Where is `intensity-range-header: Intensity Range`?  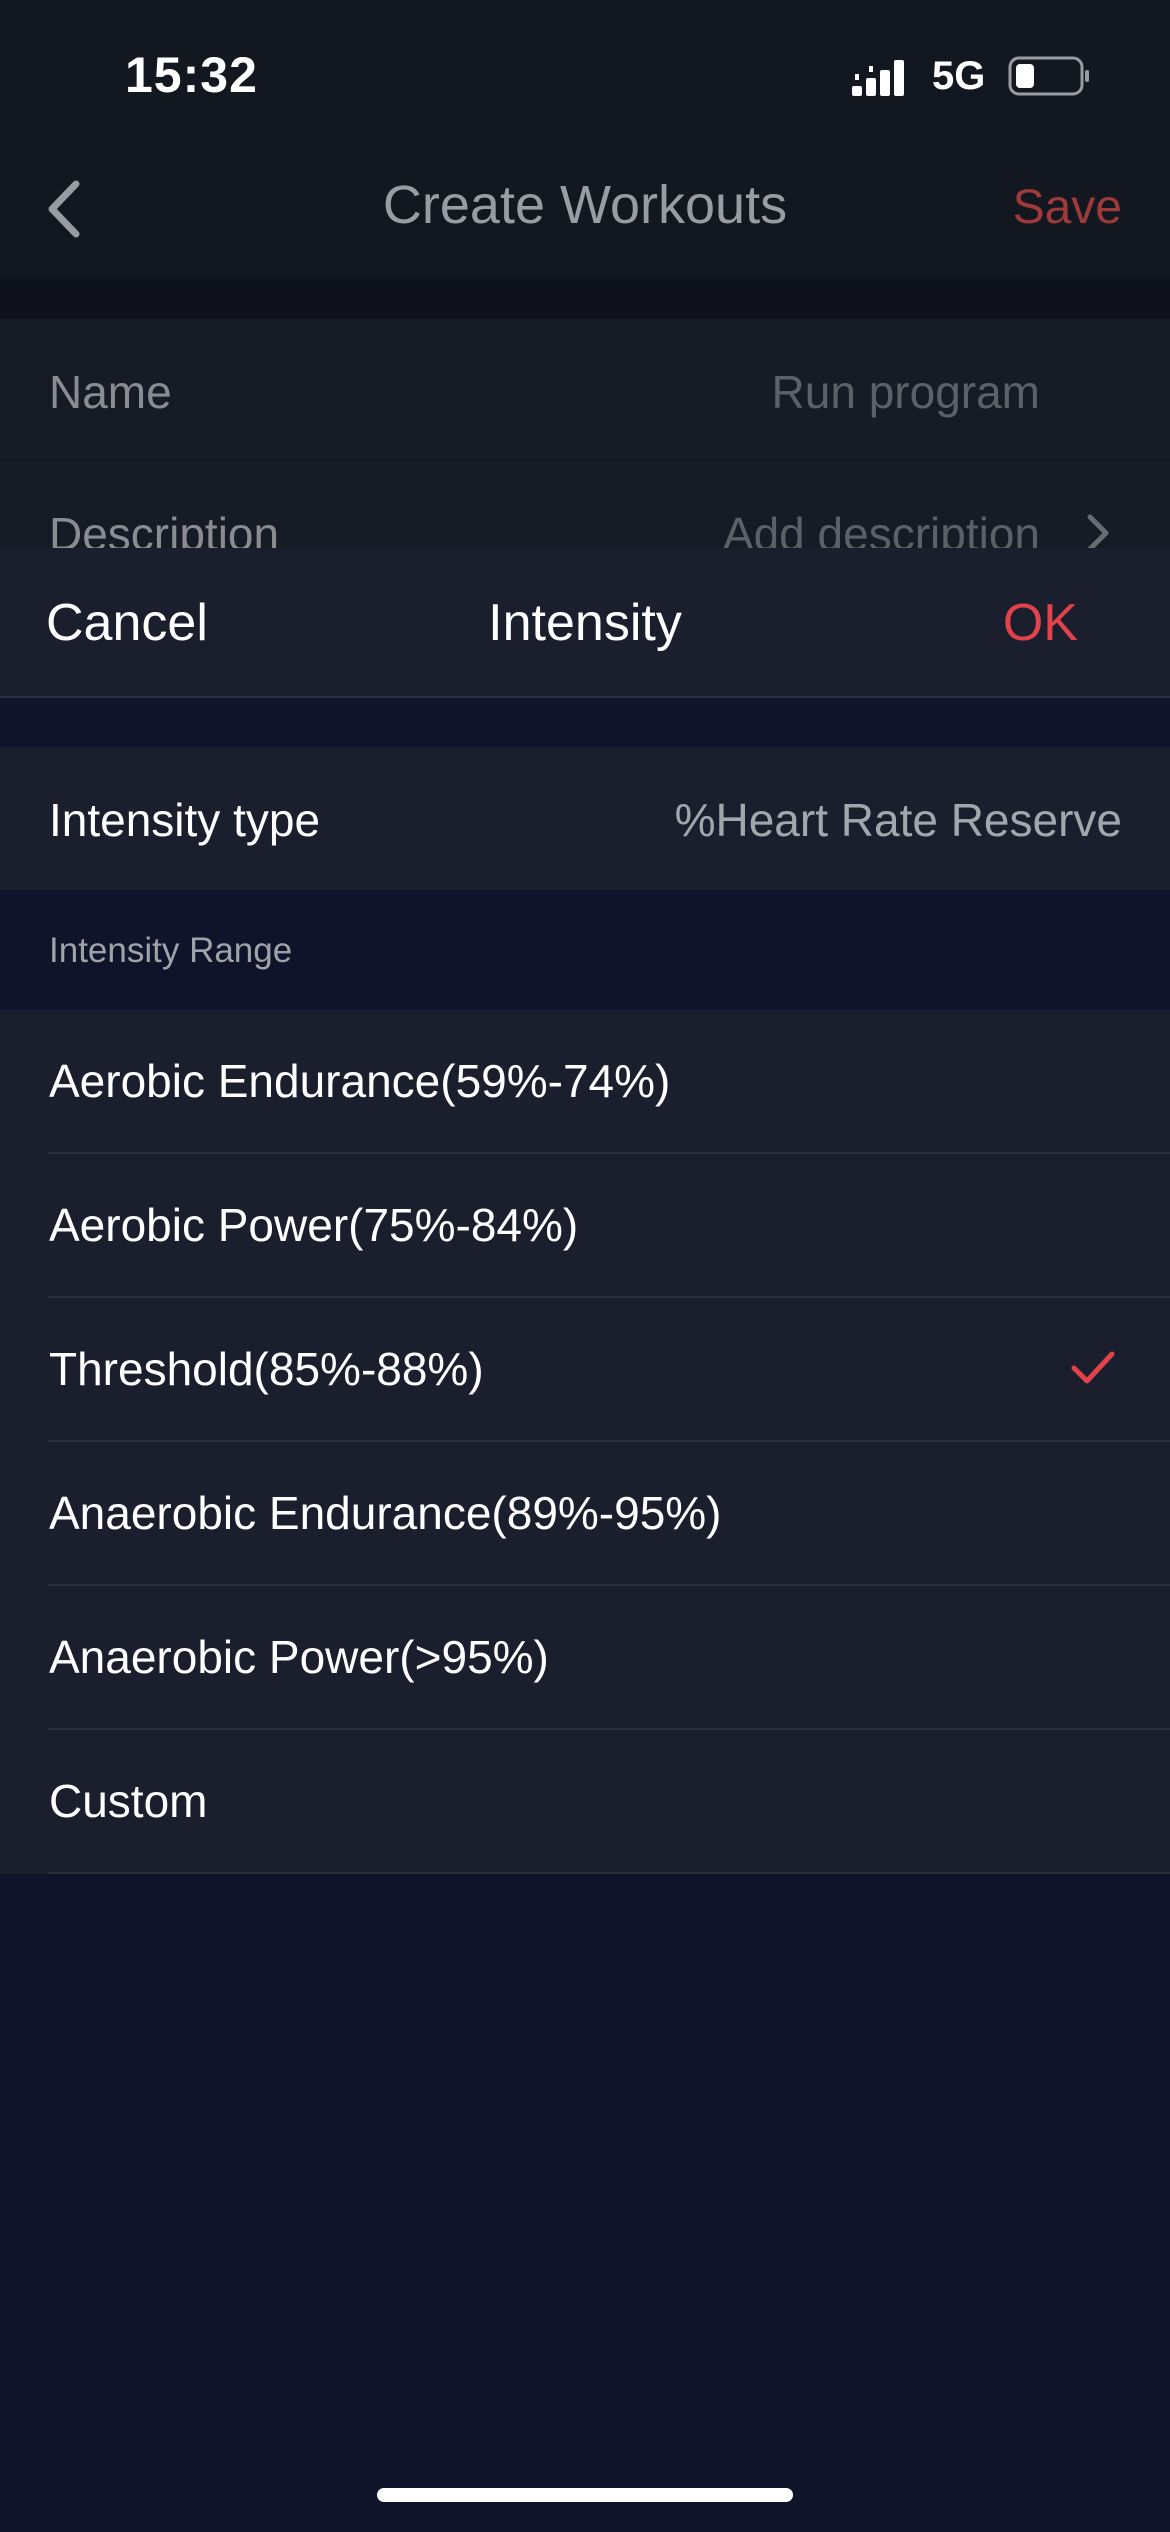 intensity-range-header: Intensity Range is located at coordinates (171, 950).